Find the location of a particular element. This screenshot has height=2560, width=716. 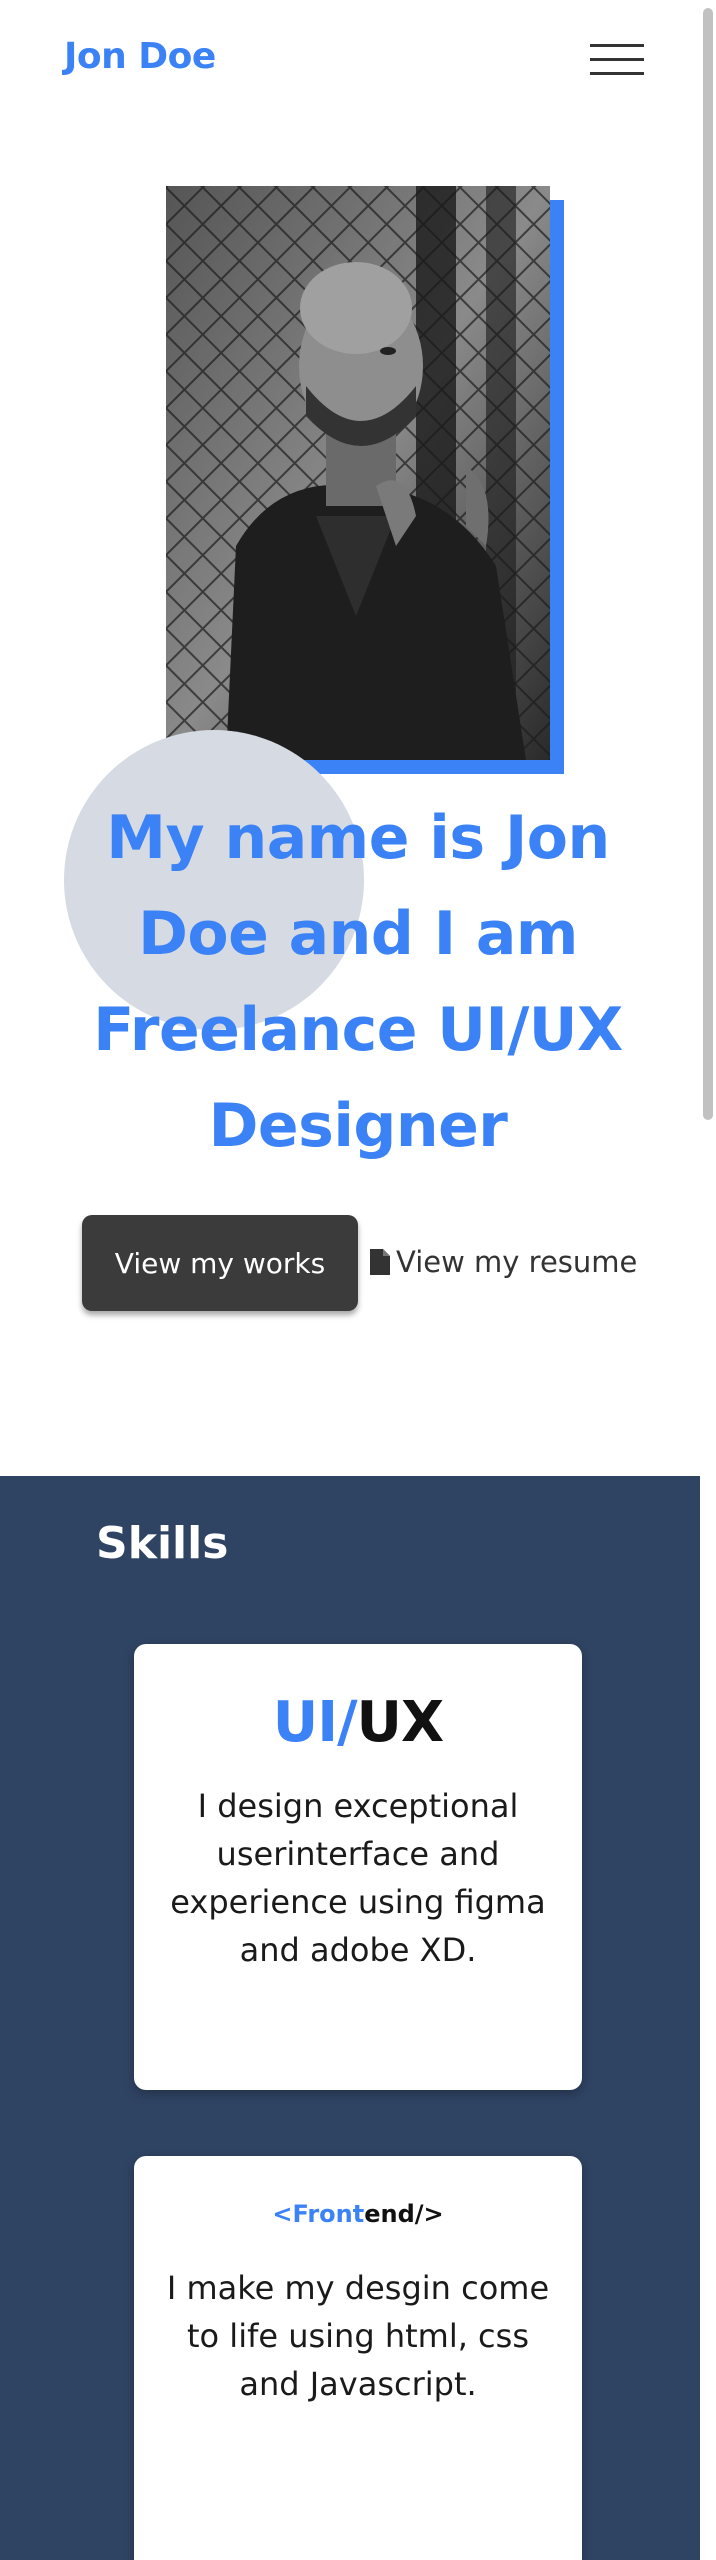

skill-card-heading: UI/UX is located at coordinates (358, 1722).